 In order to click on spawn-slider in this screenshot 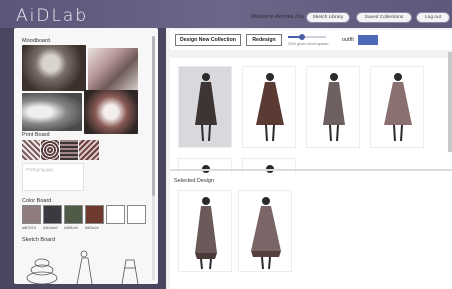, I will do `click(307, 37)`.